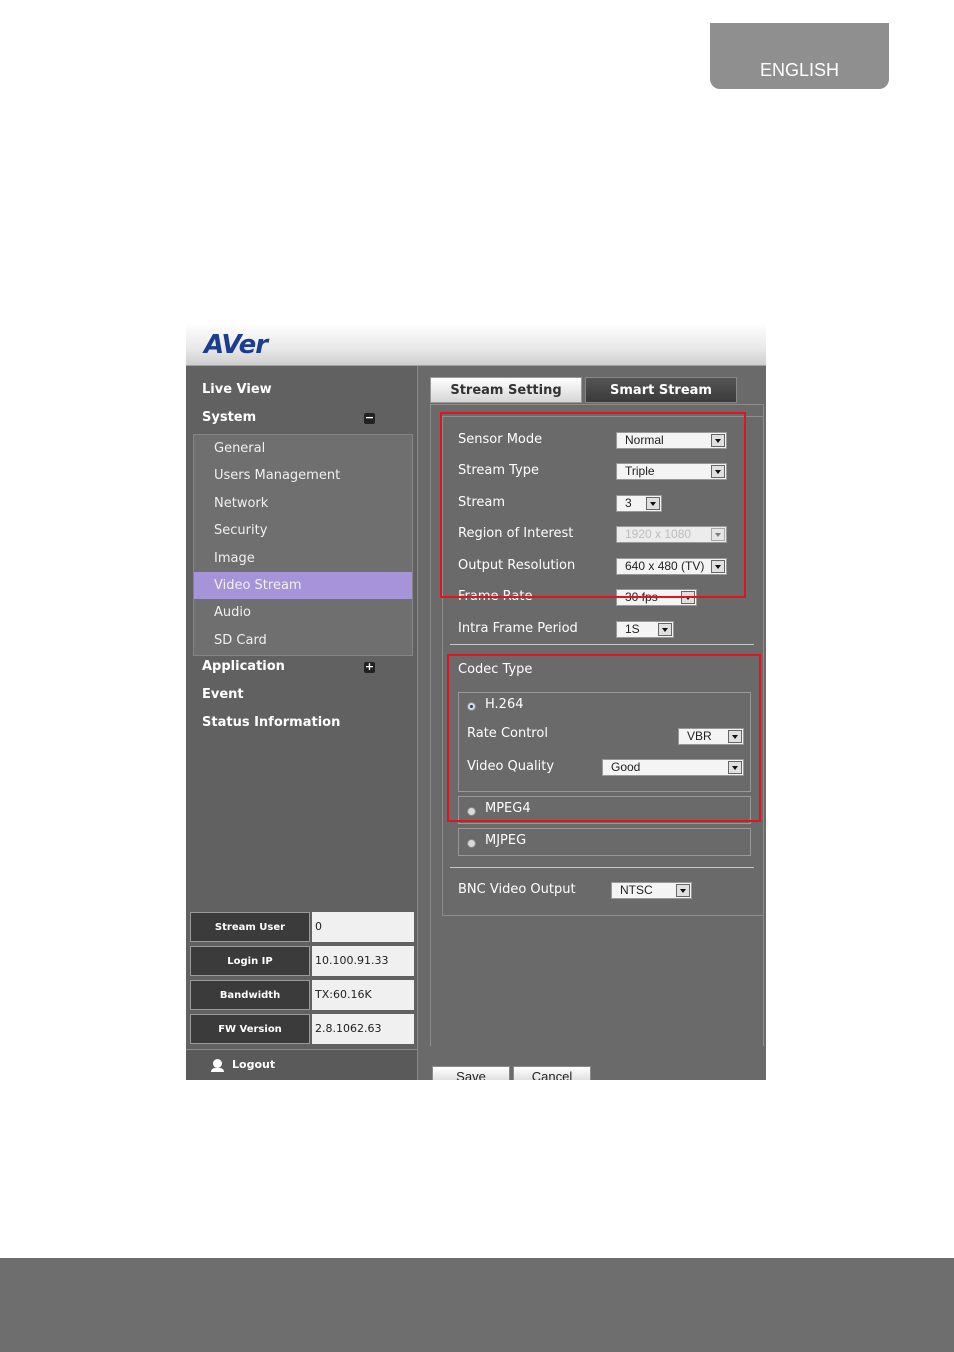 This screenshot has width=954, height=1352. Describe the element at coordinates (229, 417) in the screenshot. I see `sidebar-system: System` at that location.